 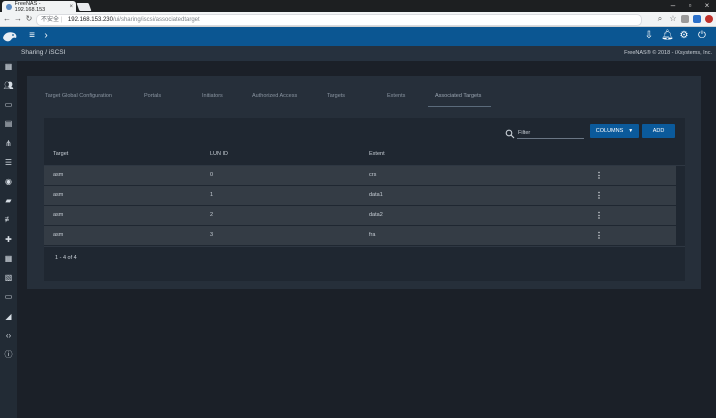 I want to click on sharing-icon: ▰, so click(x=8, y=200).